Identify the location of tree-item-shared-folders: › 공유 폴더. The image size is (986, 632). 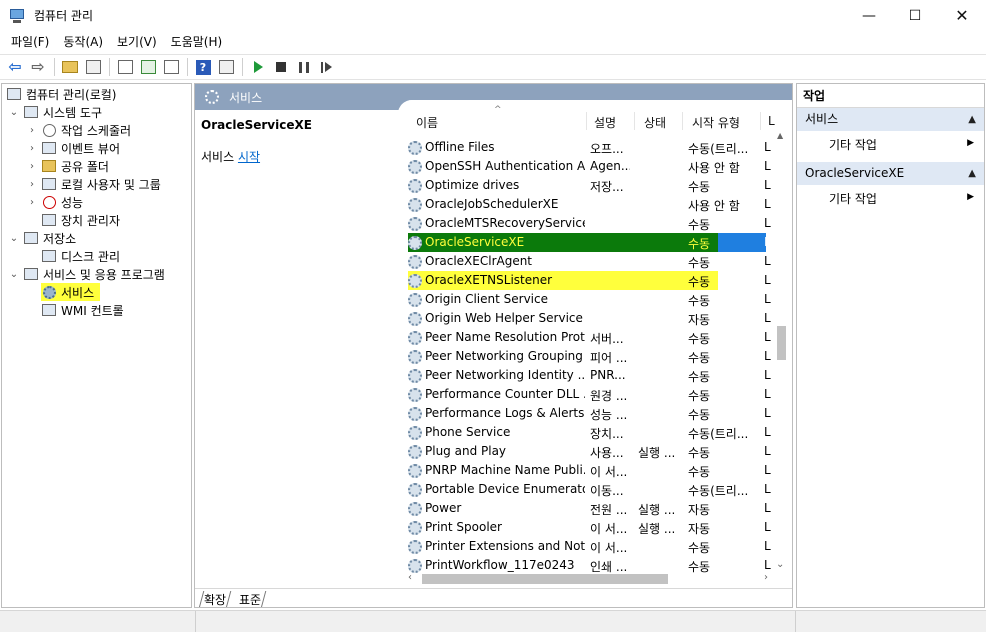
(67, 166).